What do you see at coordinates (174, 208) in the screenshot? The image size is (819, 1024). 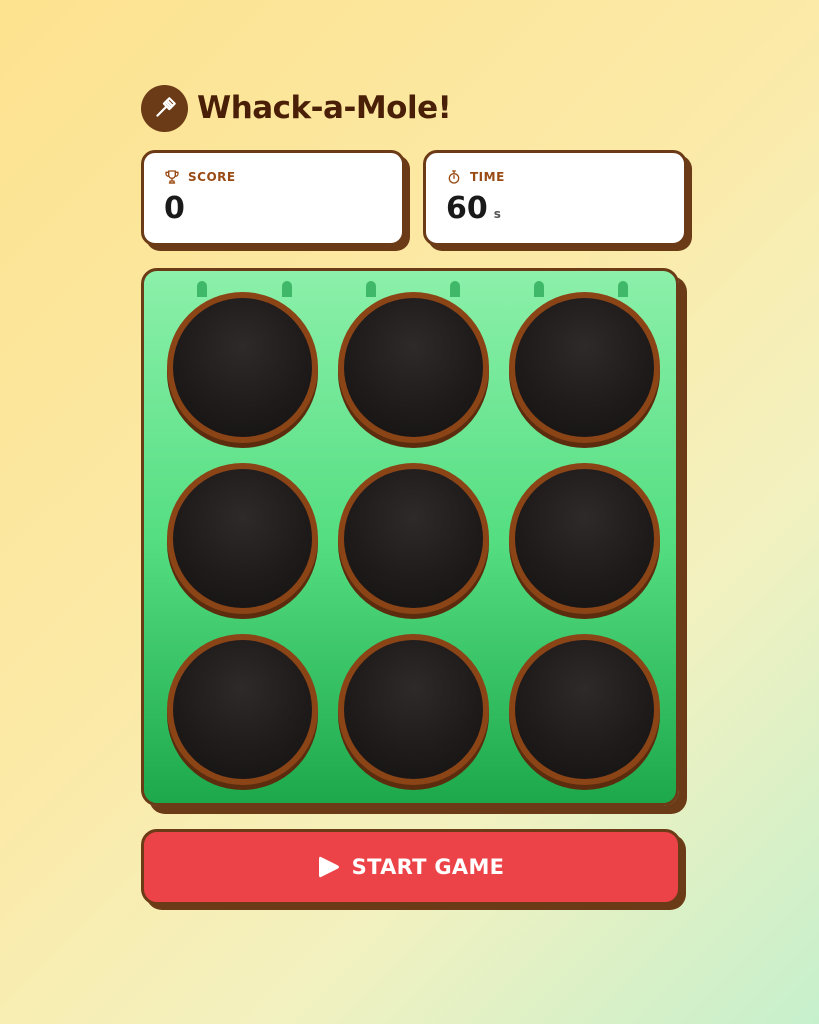 I see `score-value: 0` at bounding box center [174, 208].